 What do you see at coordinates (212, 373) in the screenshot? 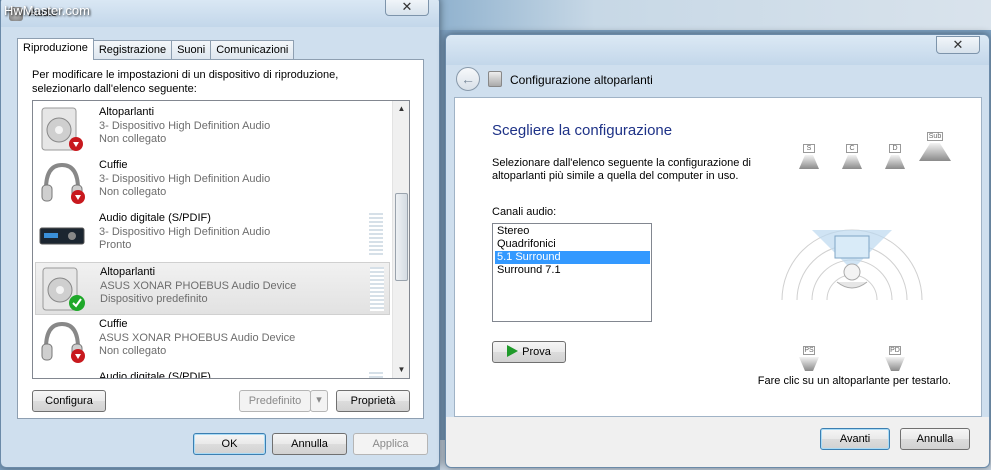
I see `list-item: Audio digitale (S/PDIF)` at bounding box center [212, 373].